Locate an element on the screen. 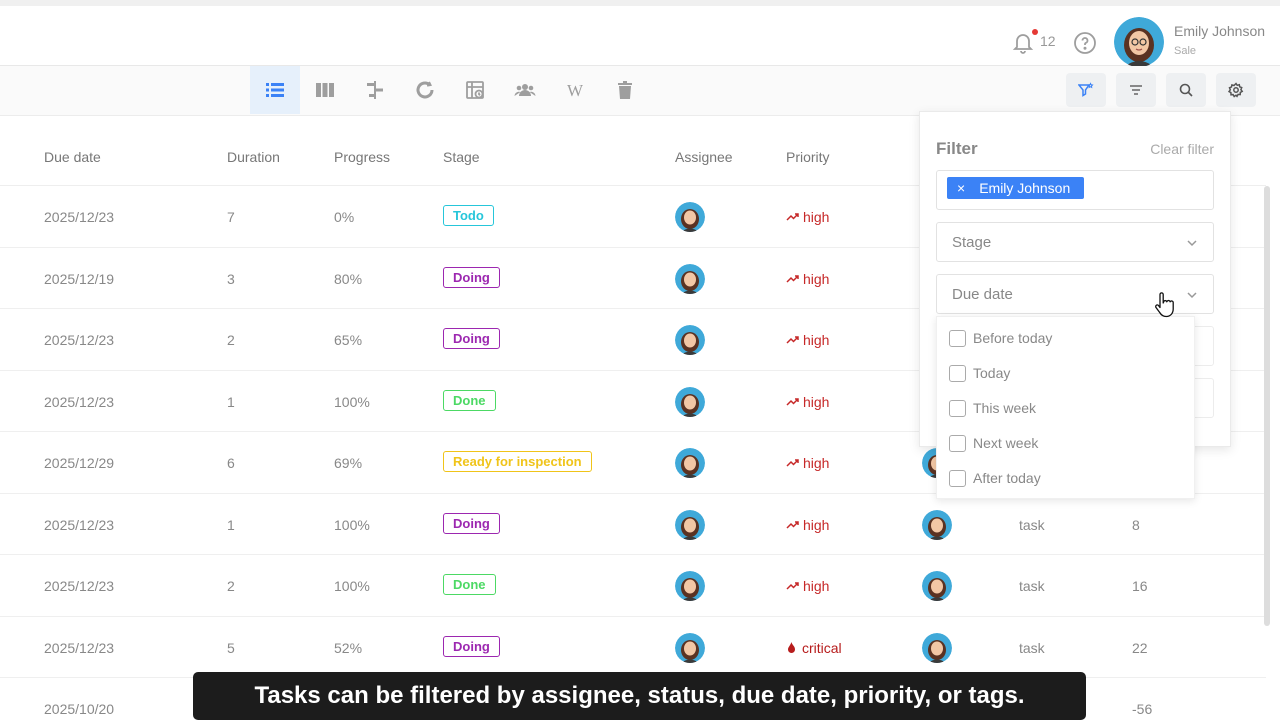  column-header-due-date: Due date is located at coordinates (72, 157).